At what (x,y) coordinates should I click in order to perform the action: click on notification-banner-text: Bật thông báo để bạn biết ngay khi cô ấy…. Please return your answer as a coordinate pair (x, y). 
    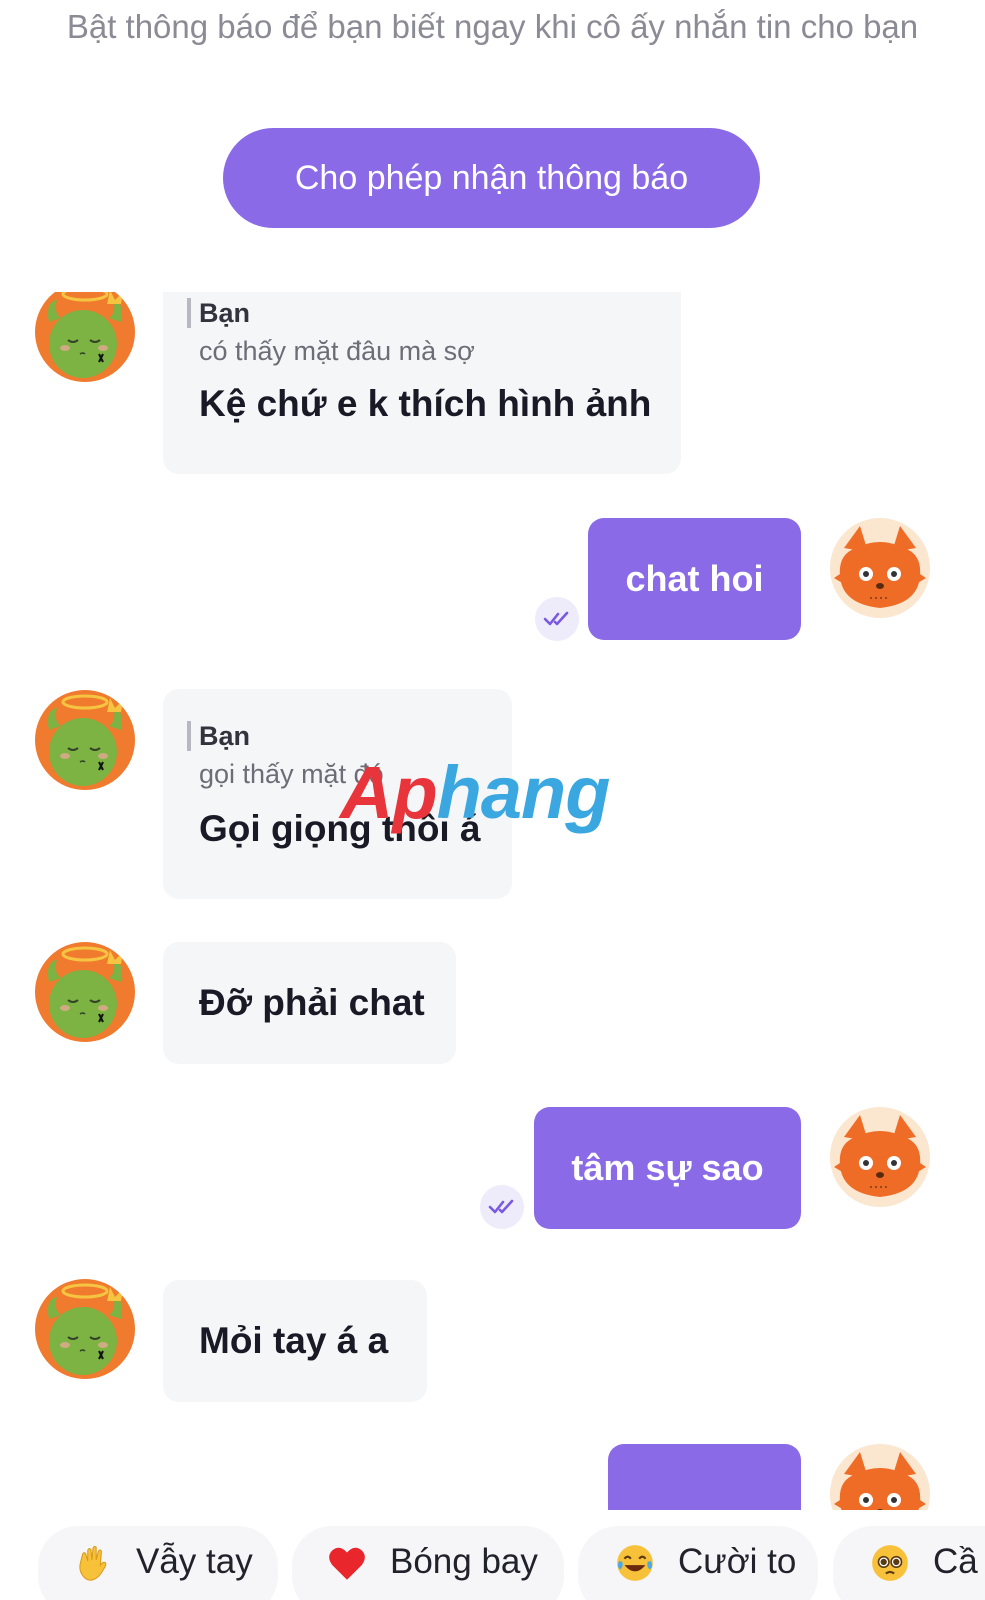
    Looking at the image, I should click on (492, 26).